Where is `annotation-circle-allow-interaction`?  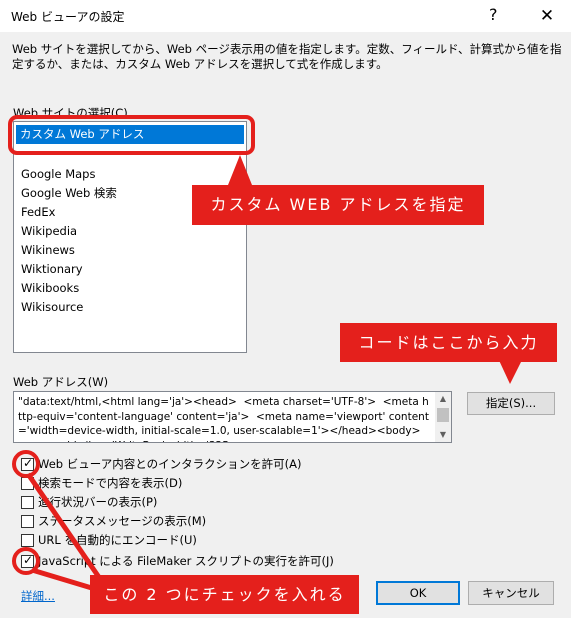
annotation-circle-allow-interaction is located at coordinates (26, 464).